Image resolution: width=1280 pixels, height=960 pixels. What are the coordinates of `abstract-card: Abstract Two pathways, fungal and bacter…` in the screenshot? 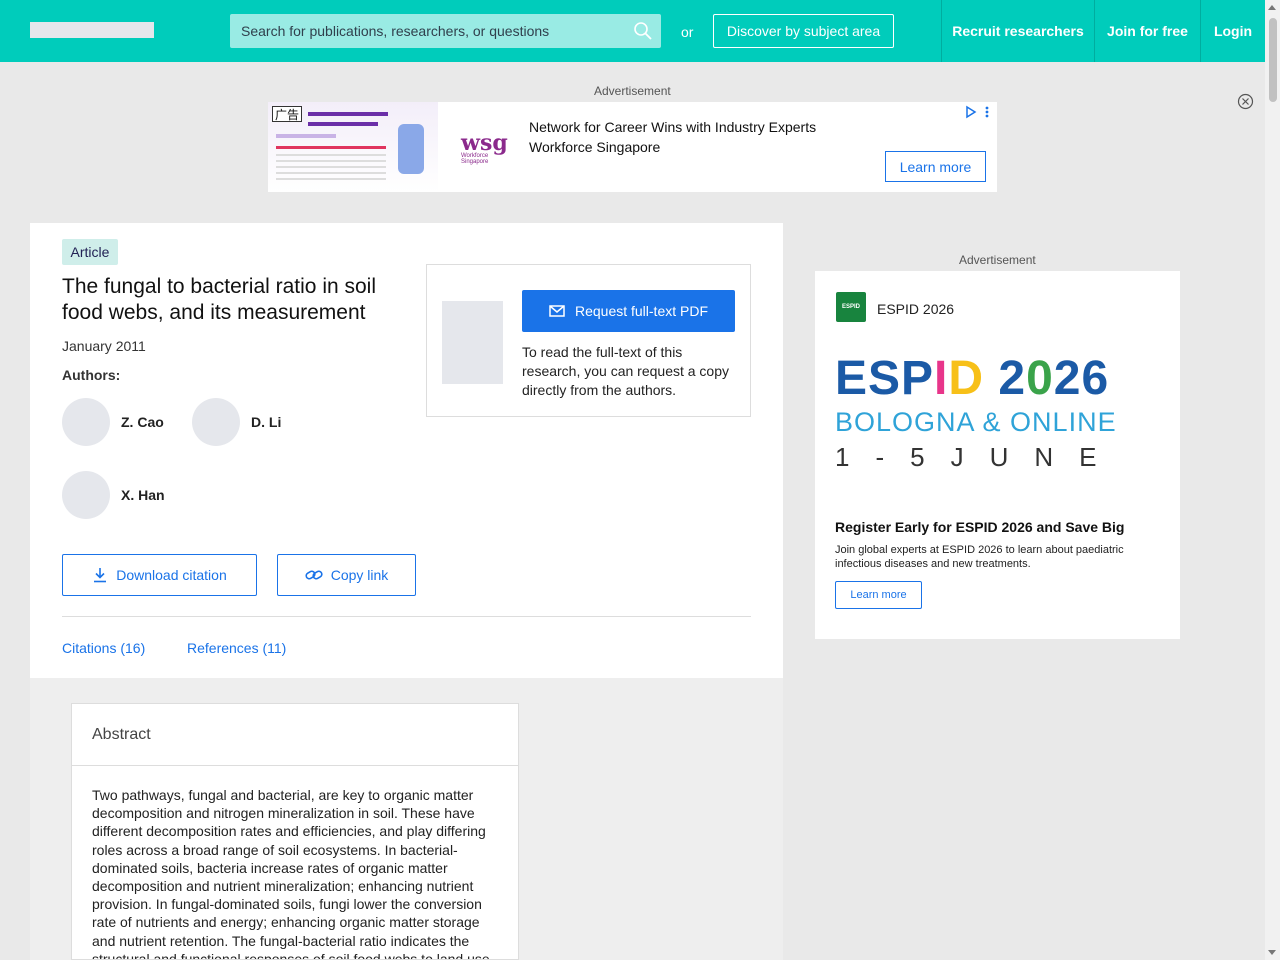 It's located at (295, 831).